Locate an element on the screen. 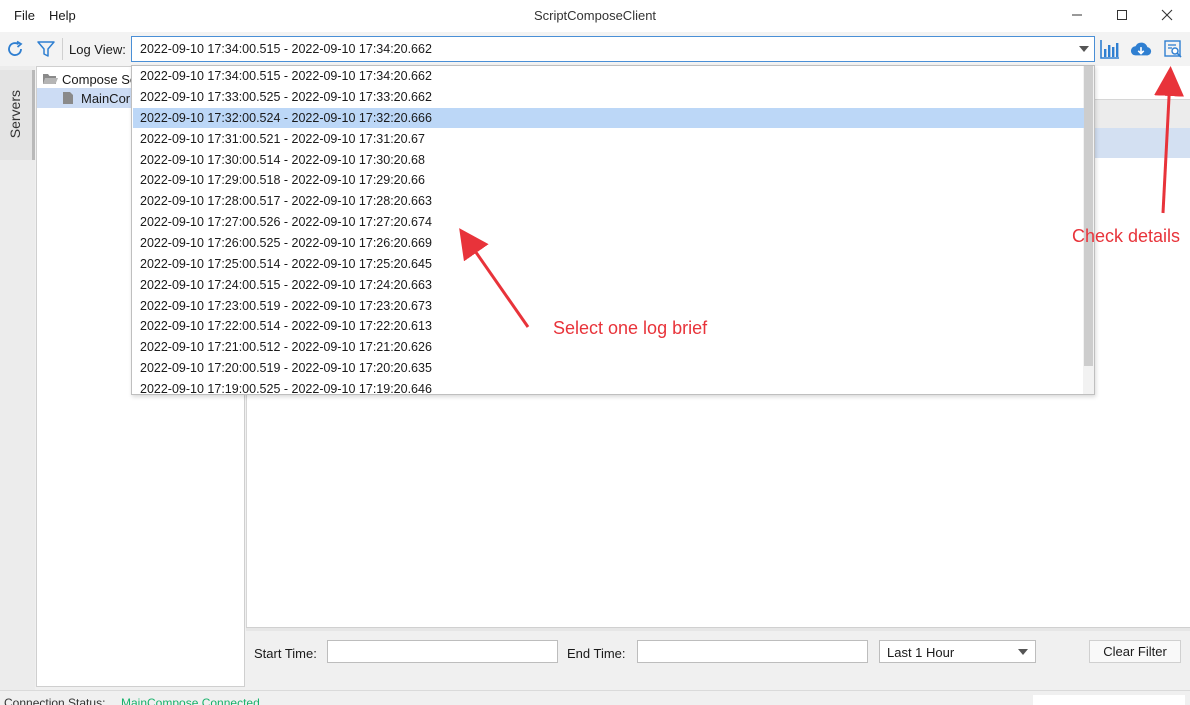 The width and height of the screenshot is (1190, 705). tab-servers: Servers is located at coordinates (17, 115).